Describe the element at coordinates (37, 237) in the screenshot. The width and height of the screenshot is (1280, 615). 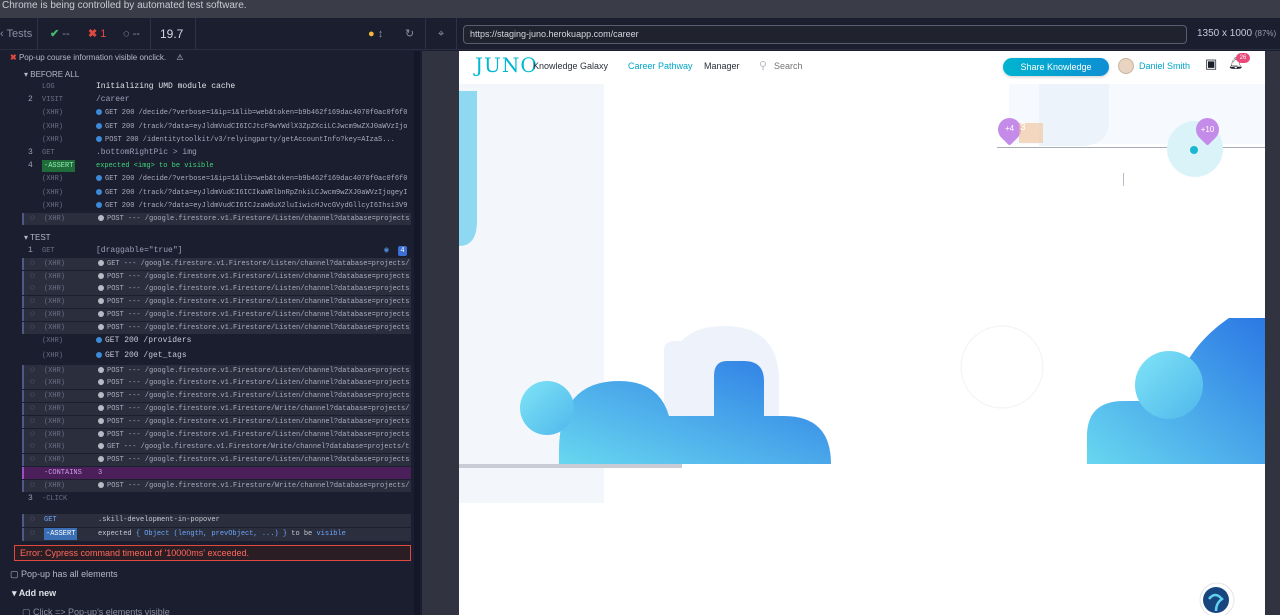
I see `test-header: ▾ TEST` at that location.